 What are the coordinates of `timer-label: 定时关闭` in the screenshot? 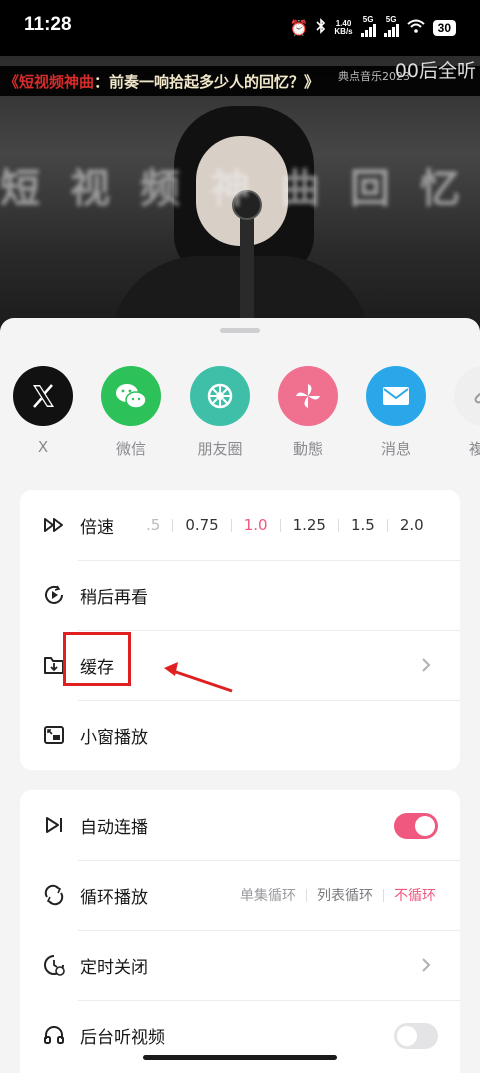 It's located at (114, 967).